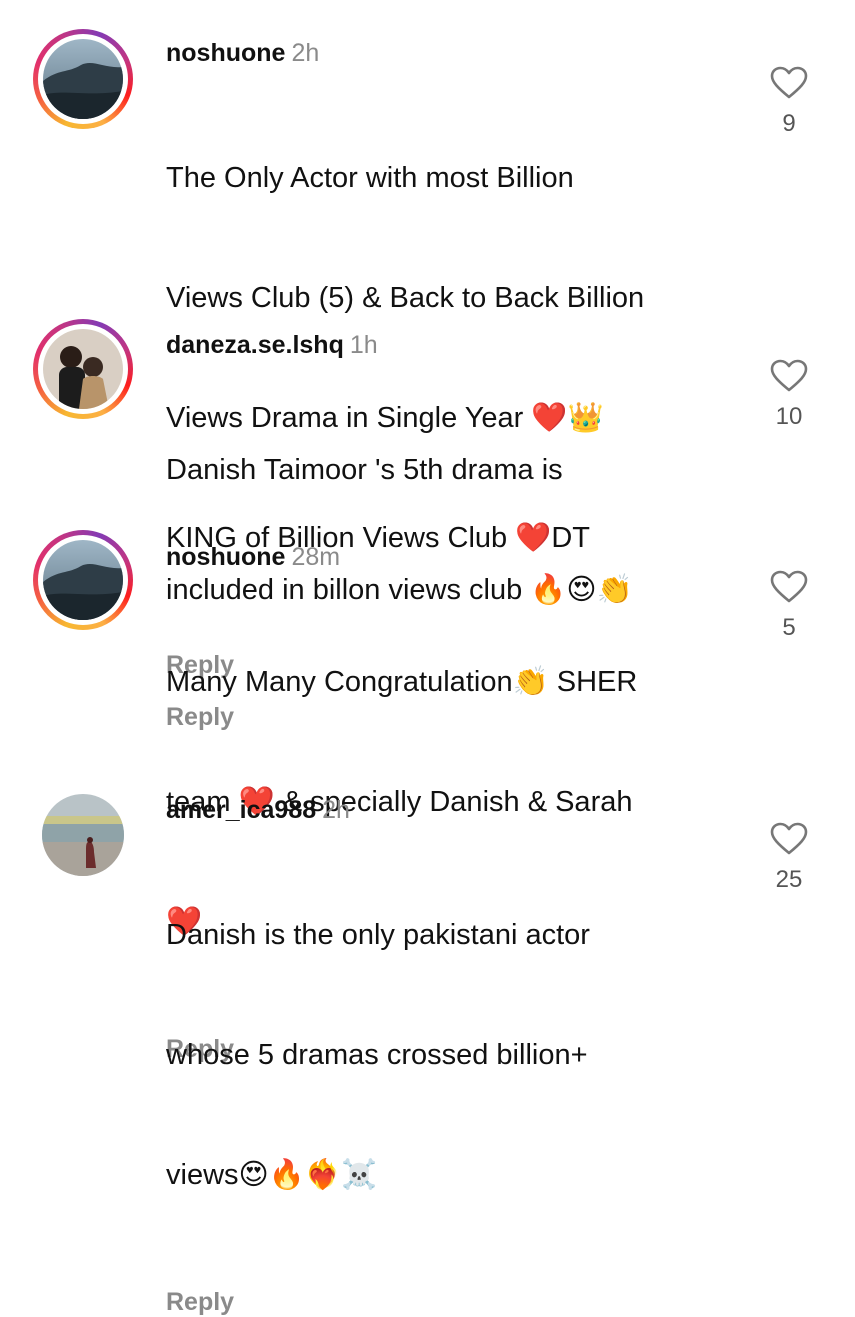 This screenshot has height=1317, width=855. Describe the element at coordinates (789, 102) in the screenshot. I see `like-control: 9` at that location.